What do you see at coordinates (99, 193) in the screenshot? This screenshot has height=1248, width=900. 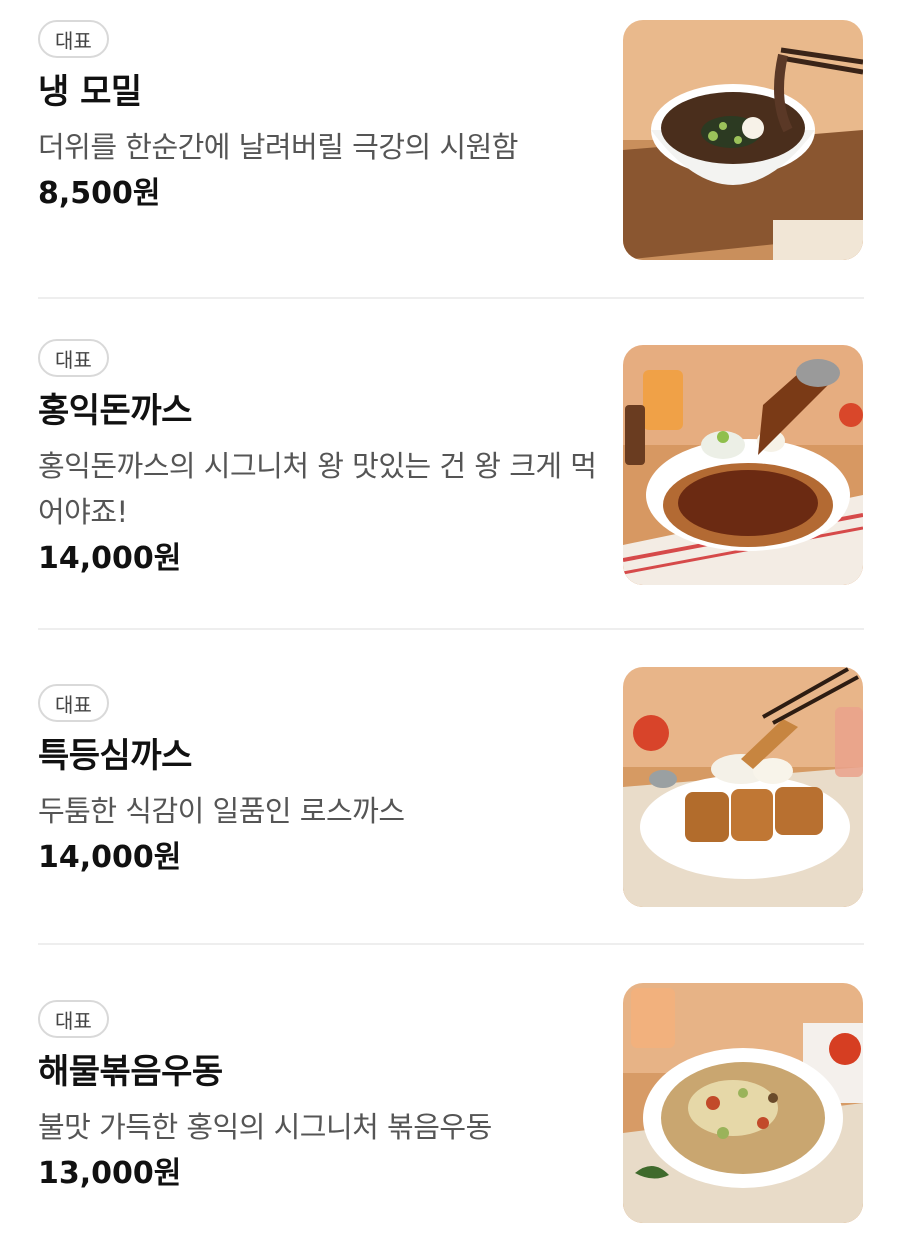 I see `menu-item-price: 8,500원` at bounding box center [99, 193].